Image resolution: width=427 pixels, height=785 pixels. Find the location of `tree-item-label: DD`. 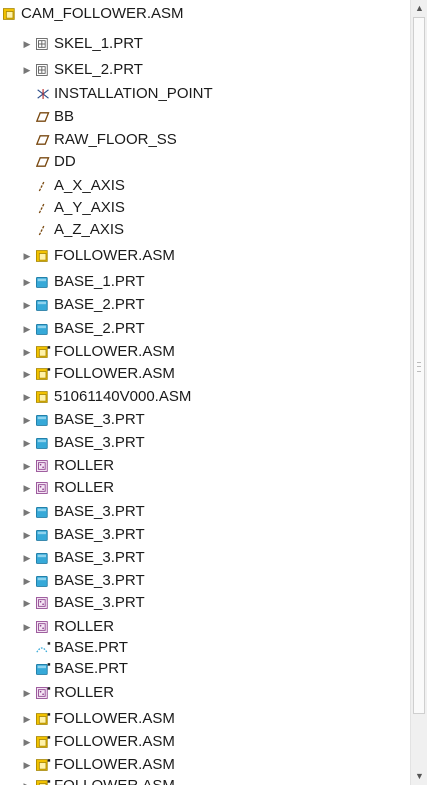

tree-item-label: DD is located at coordinates (65, 161).